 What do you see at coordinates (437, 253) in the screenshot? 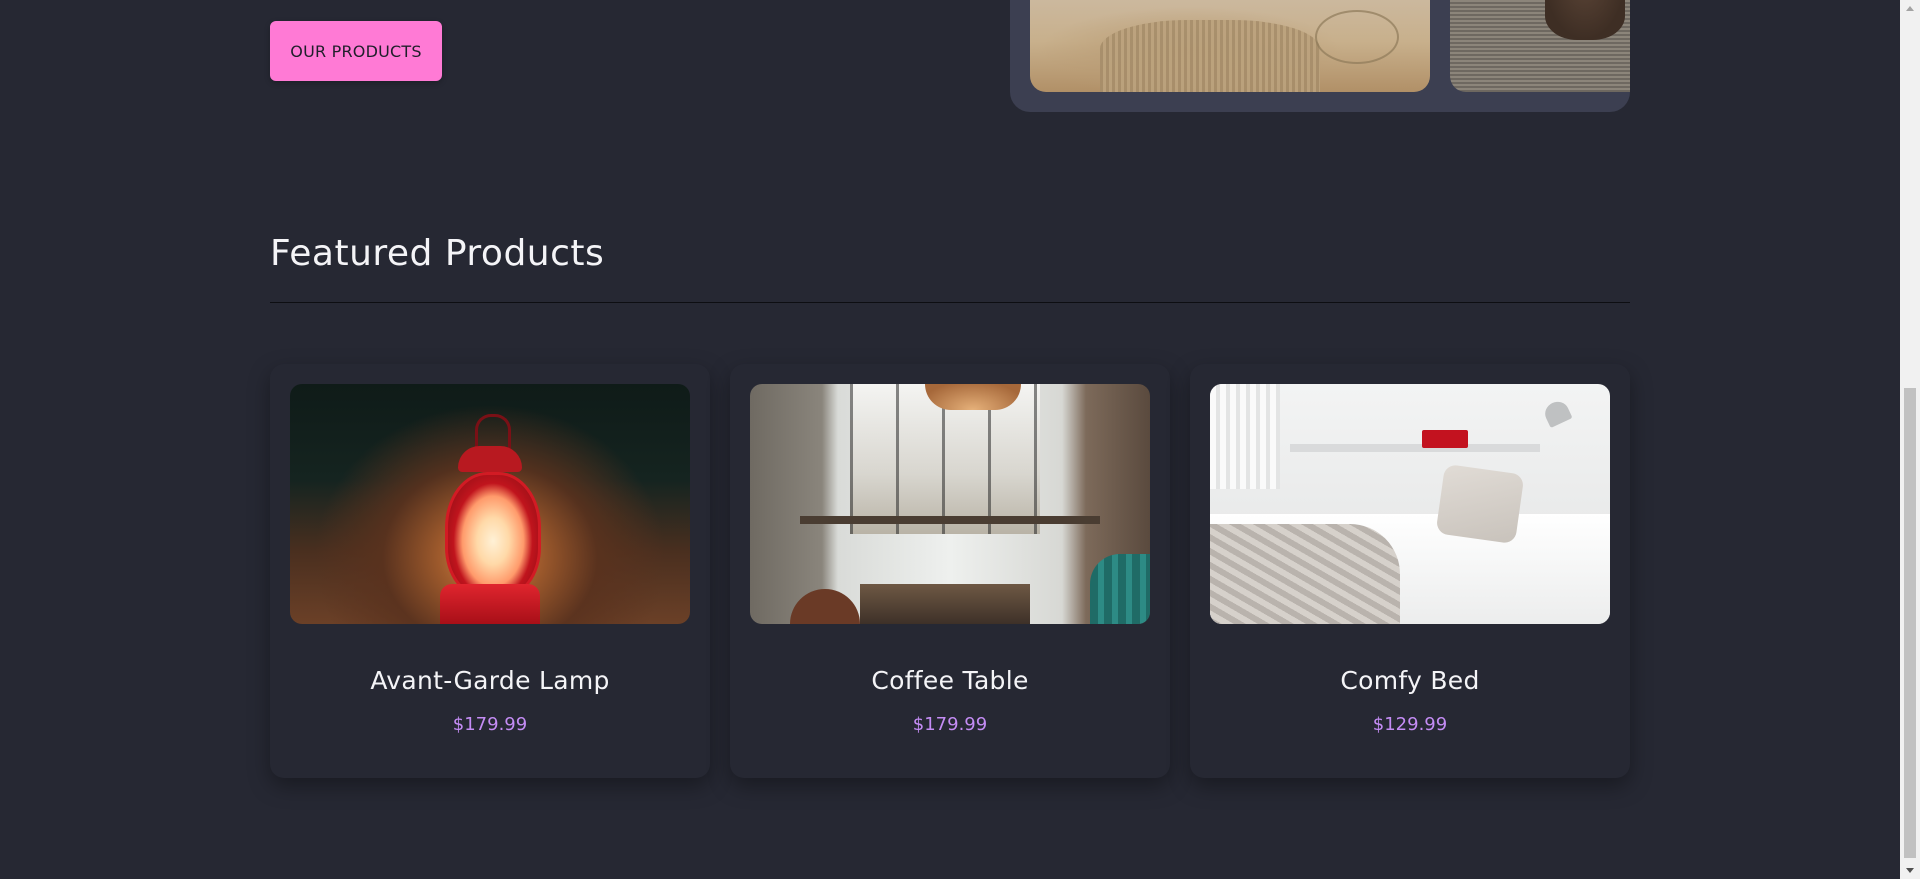
I see `featured-products-heading: Featured Products` at bounding box center [437, 253].